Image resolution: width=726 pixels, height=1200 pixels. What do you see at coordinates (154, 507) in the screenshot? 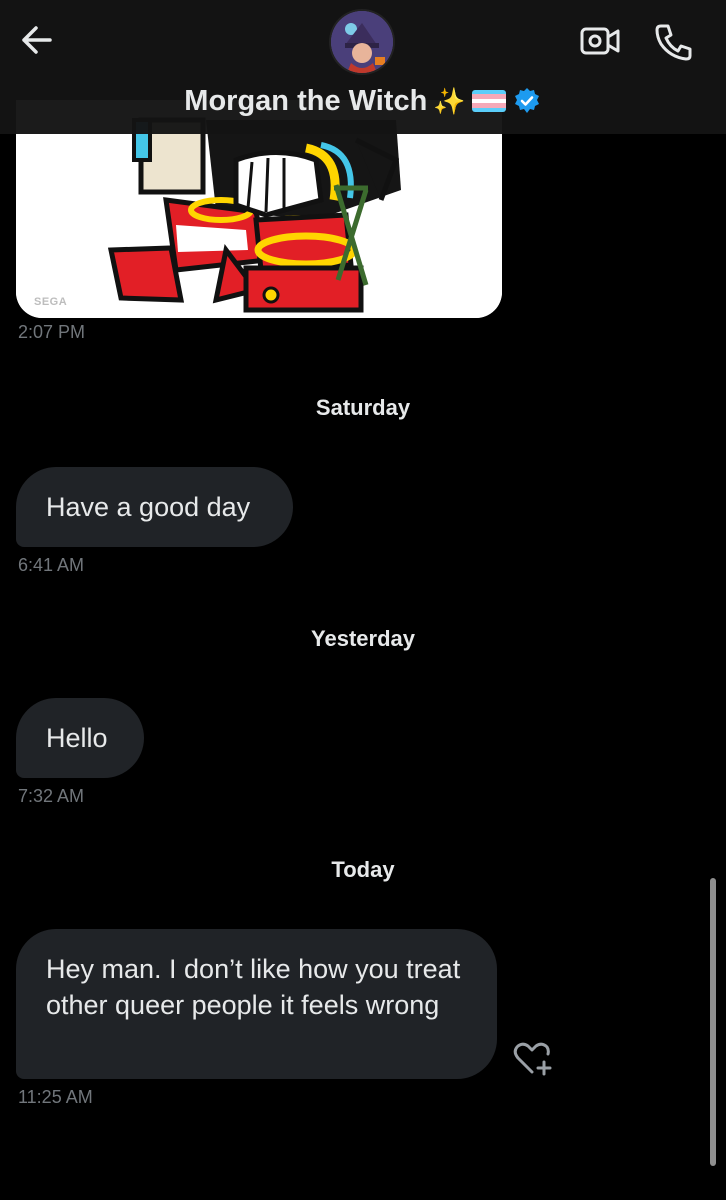
I see `message-bubble: Have a good day` at bounding box center [154, 507].